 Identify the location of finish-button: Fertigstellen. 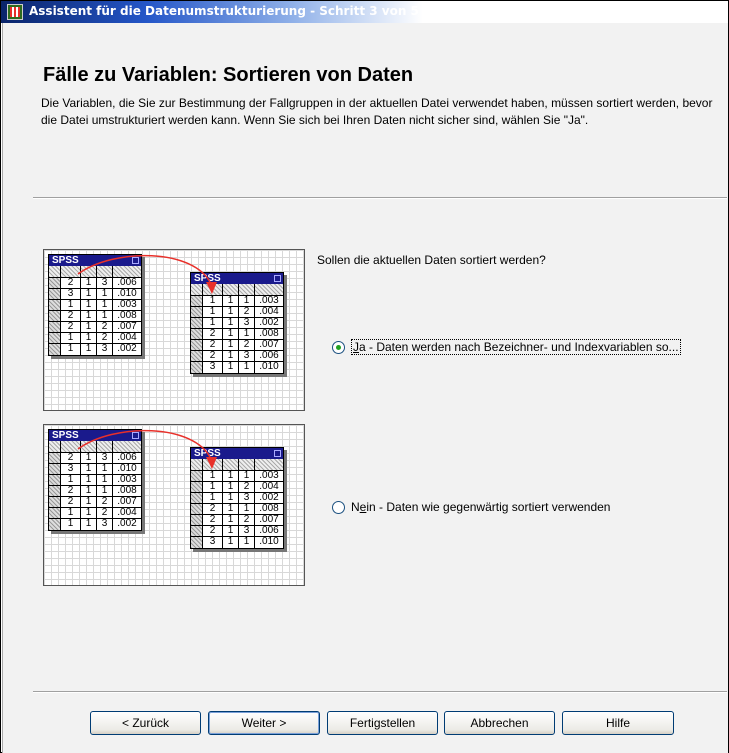
(382, 723).